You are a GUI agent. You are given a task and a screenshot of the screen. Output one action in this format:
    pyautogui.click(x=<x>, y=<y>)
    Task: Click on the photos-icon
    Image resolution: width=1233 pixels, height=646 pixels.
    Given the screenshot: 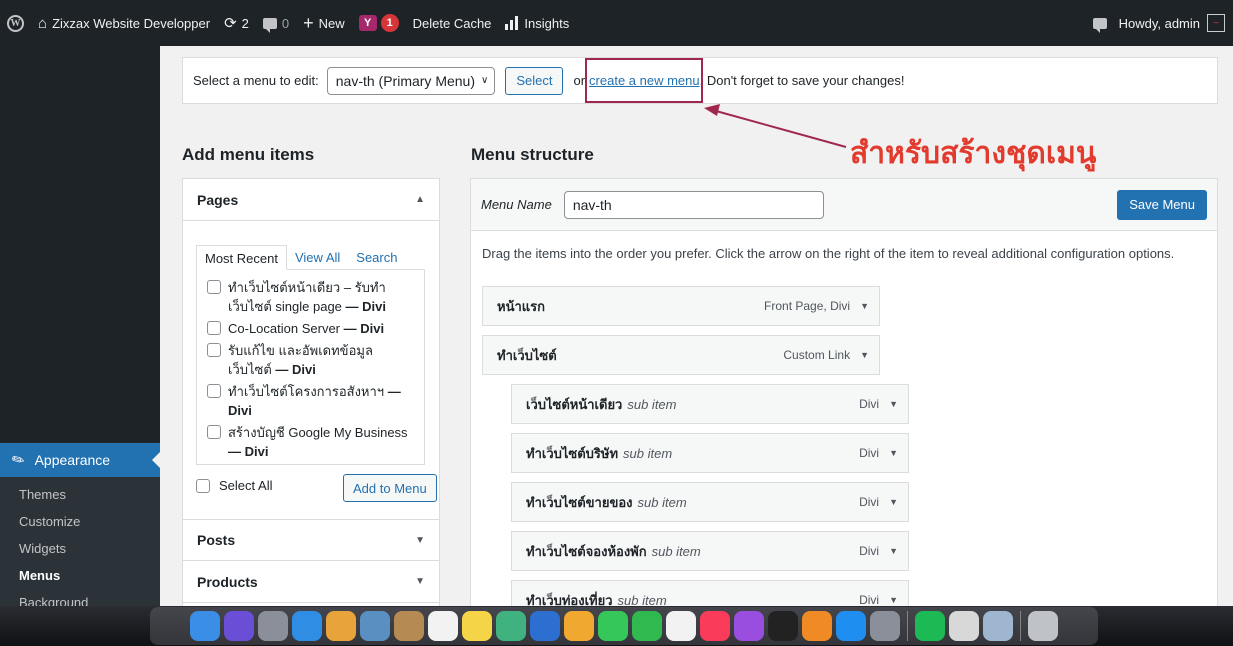 What is the action you would take?
    pyautogui.click(x=579, y=626)
    